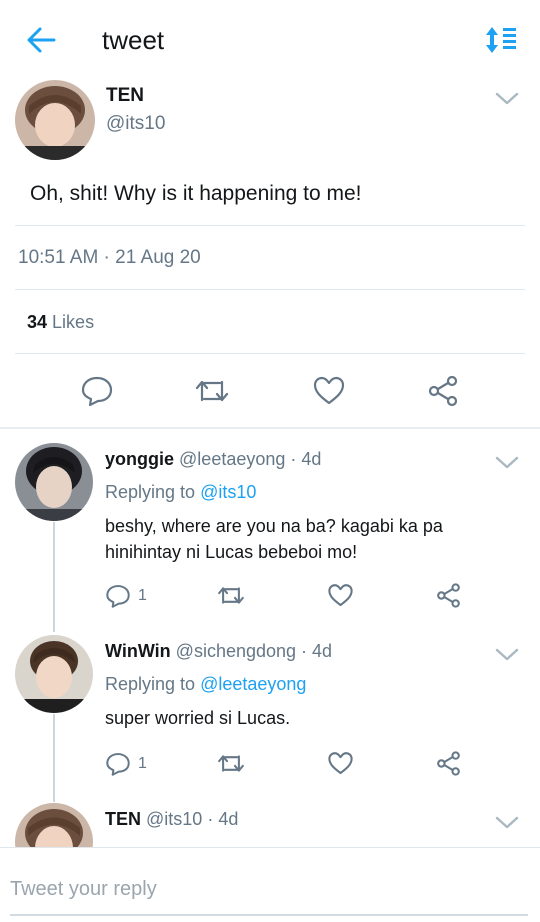 The height and width of the screenshot is (922, 540). I want to click on reply-header: yonggie @leetaeyong · 4d, so click(213, 459).